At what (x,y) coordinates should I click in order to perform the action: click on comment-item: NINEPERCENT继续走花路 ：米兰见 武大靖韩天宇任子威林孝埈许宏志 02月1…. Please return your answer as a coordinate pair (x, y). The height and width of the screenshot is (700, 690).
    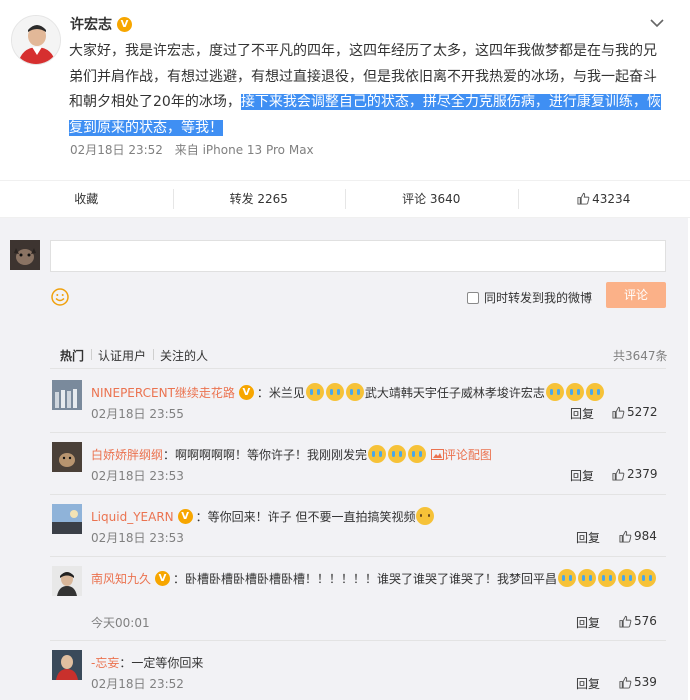
    Looking at the image, I should click on (358, 408).